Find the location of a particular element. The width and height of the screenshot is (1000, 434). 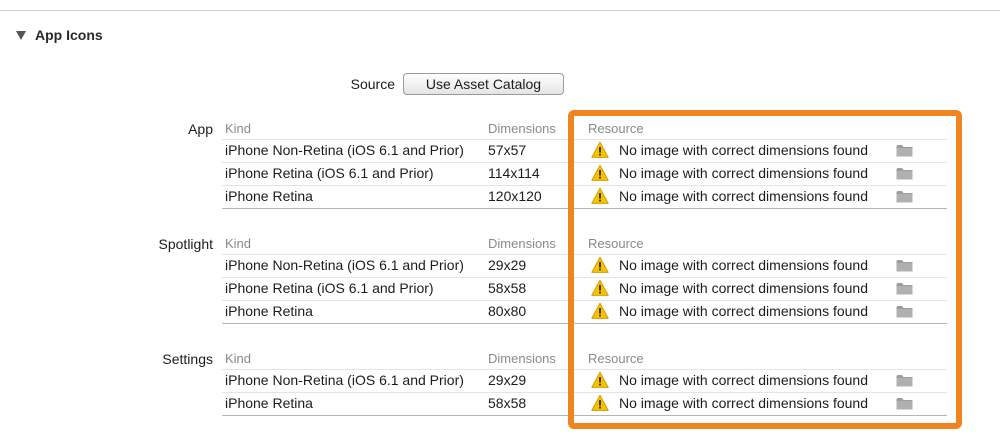

group-label: App is located at coordinates (200, 129).